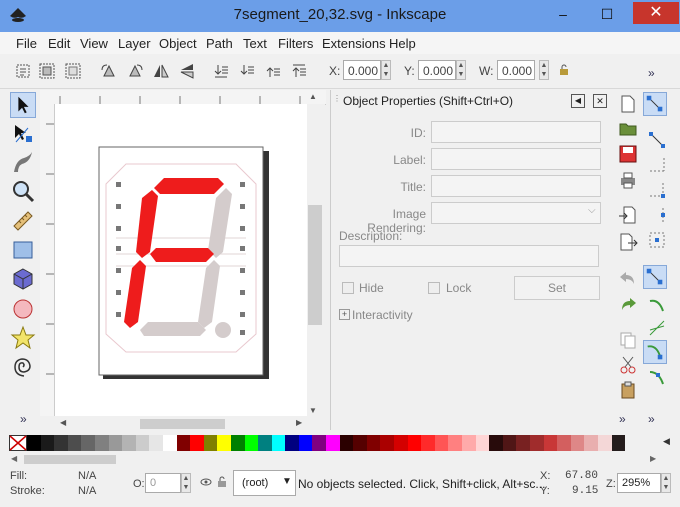 The height and width of the screenshot is (507, 680). I want to click on scroll-left-arrow-icon: ◀, so click(63, 422).